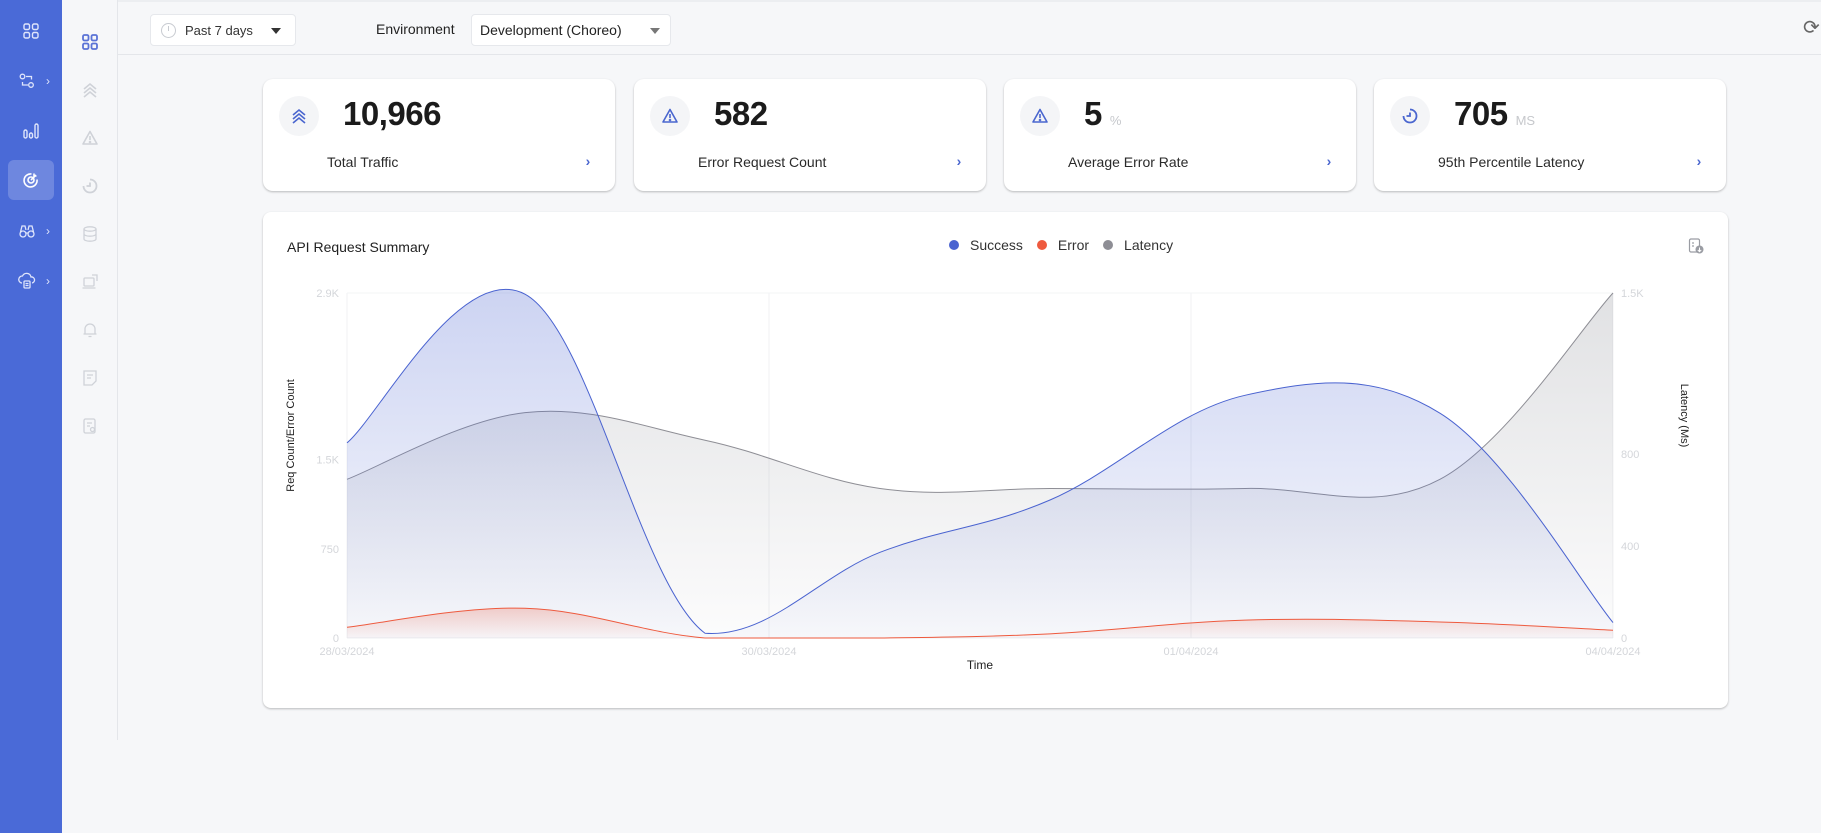 Image resolution: width=1821 pixels, height=833 pixels. I want to click on y2-tick-label: 1.5K, so click(1632, 294).